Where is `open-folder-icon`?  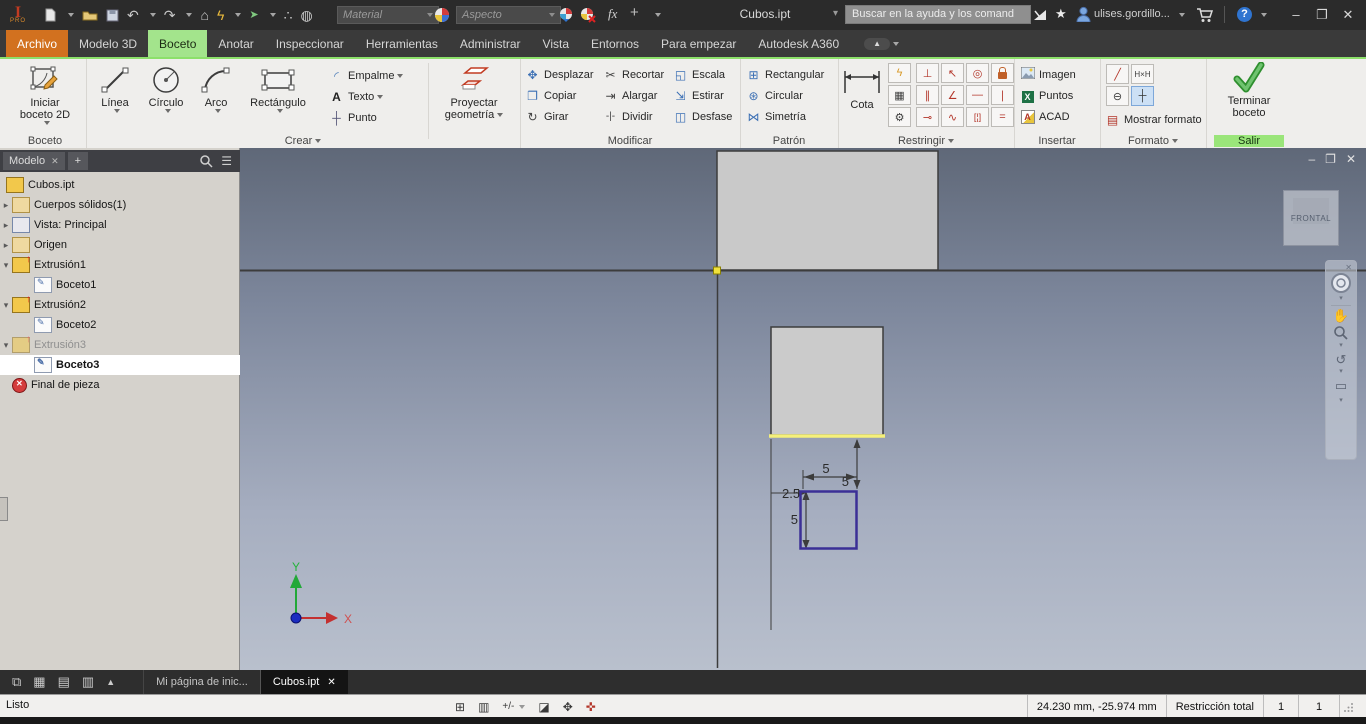
open-folder-icon is located at coordinates (90, 15).